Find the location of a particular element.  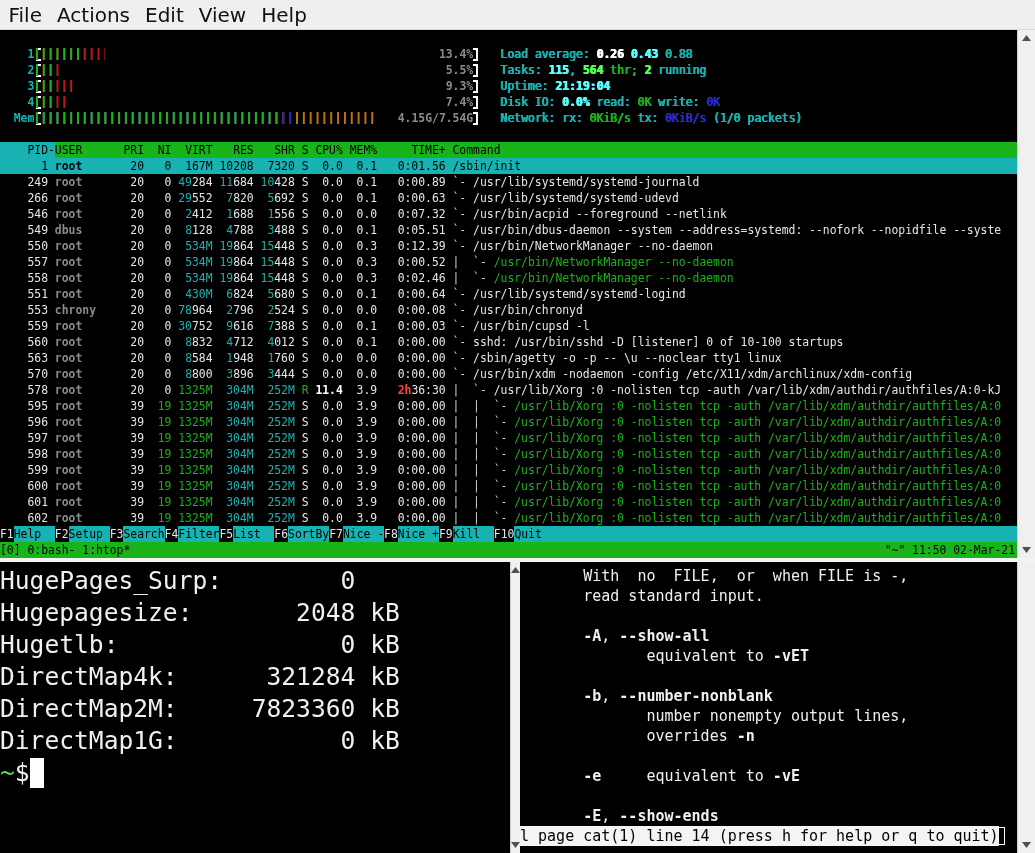

process-row: 570 root 20 0 8800 3896 3444 S 0.0 0.0 0:00.00 `- /usr/bin/xdm -nodaemon -config /etc/X11/xdm/archlinux/xdm-config is located at coordinates (508, 374).